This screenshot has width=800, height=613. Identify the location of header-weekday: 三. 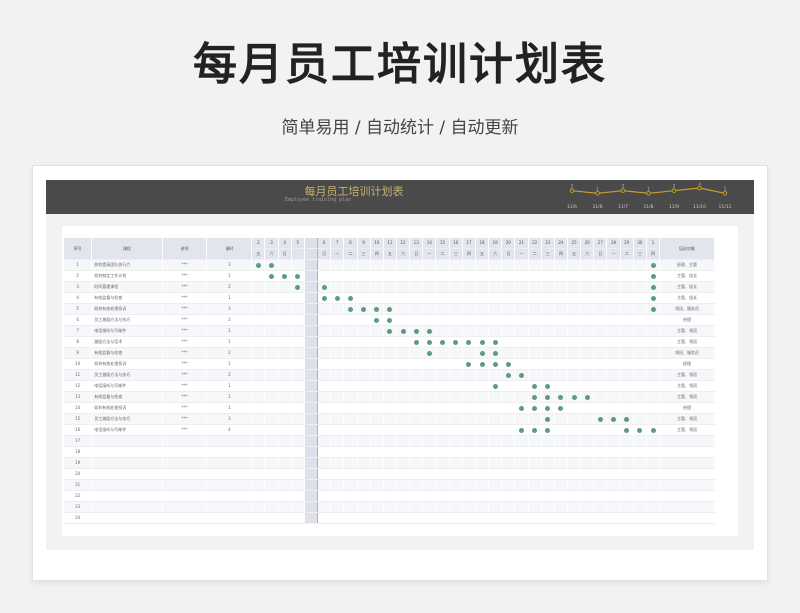
(548, 254).